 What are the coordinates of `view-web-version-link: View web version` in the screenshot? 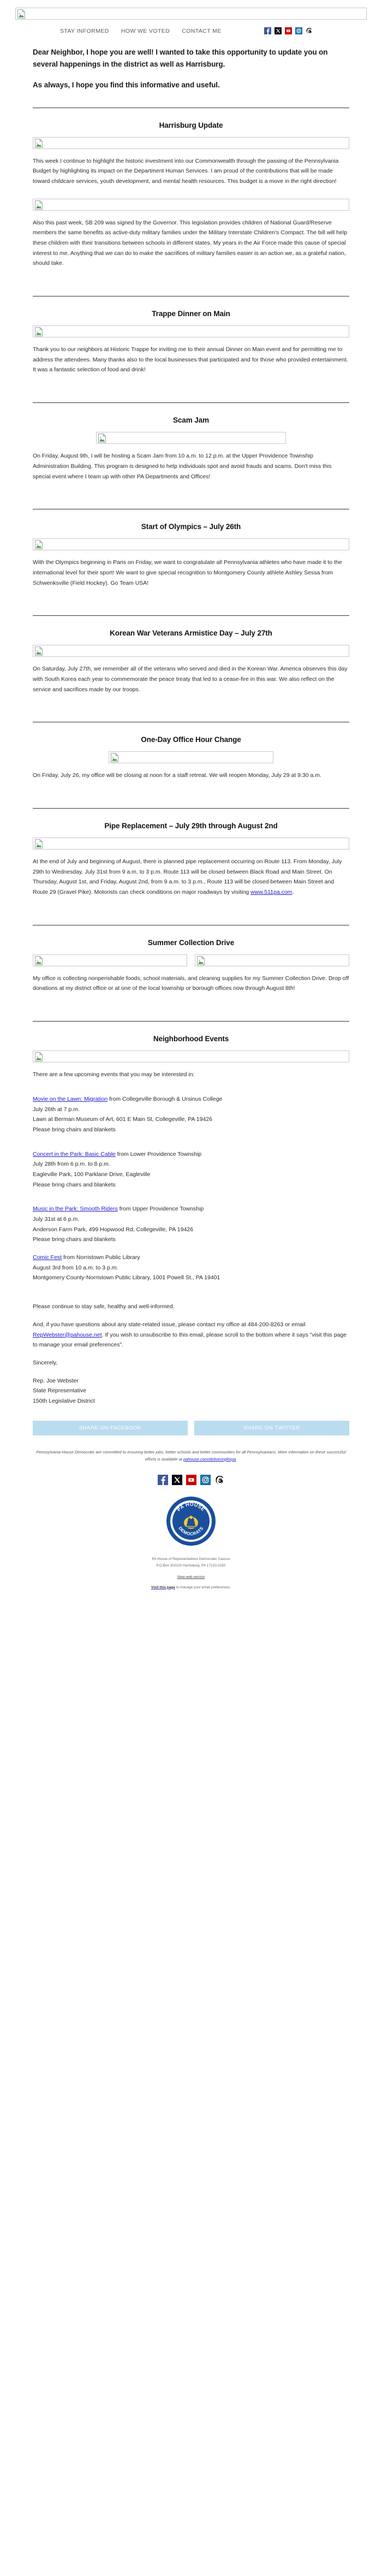 It's located at (191, 1577).